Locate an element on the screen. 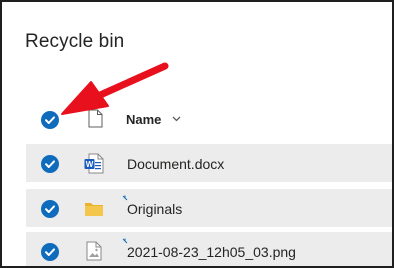  file-name: 2021-08-23_12h05_03.png is located at coordinates (211, 252).